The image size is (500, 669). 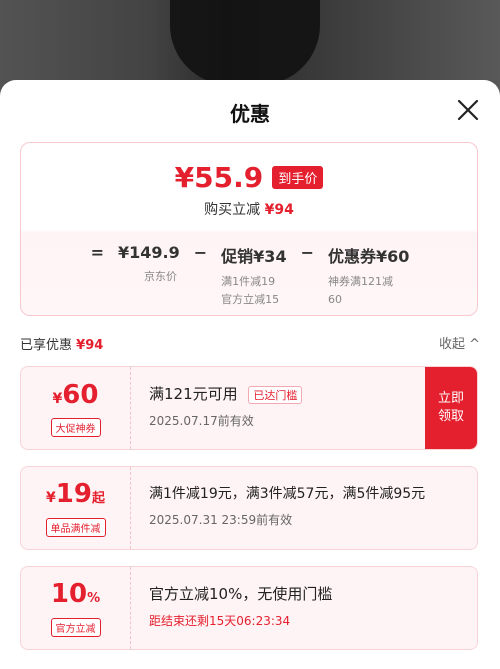 I want to click on countdown-text: 距结束还剩15天06:23:34, so click(x=220, y=621).